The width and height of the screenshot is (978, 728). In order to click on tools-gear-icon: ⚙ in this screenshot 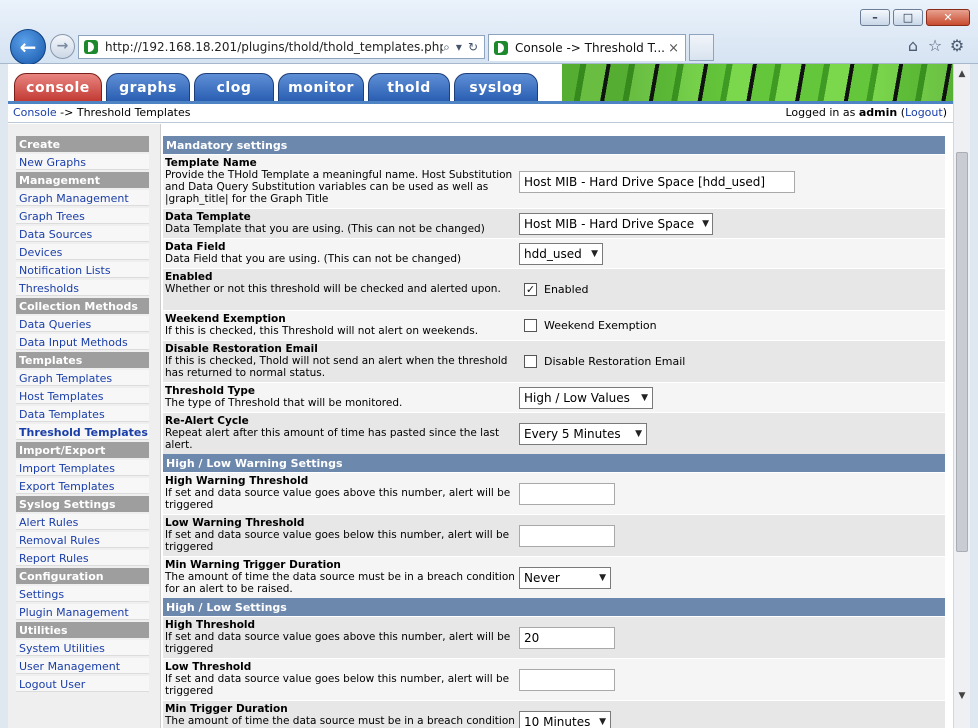, I will do `click(957, 45)`.